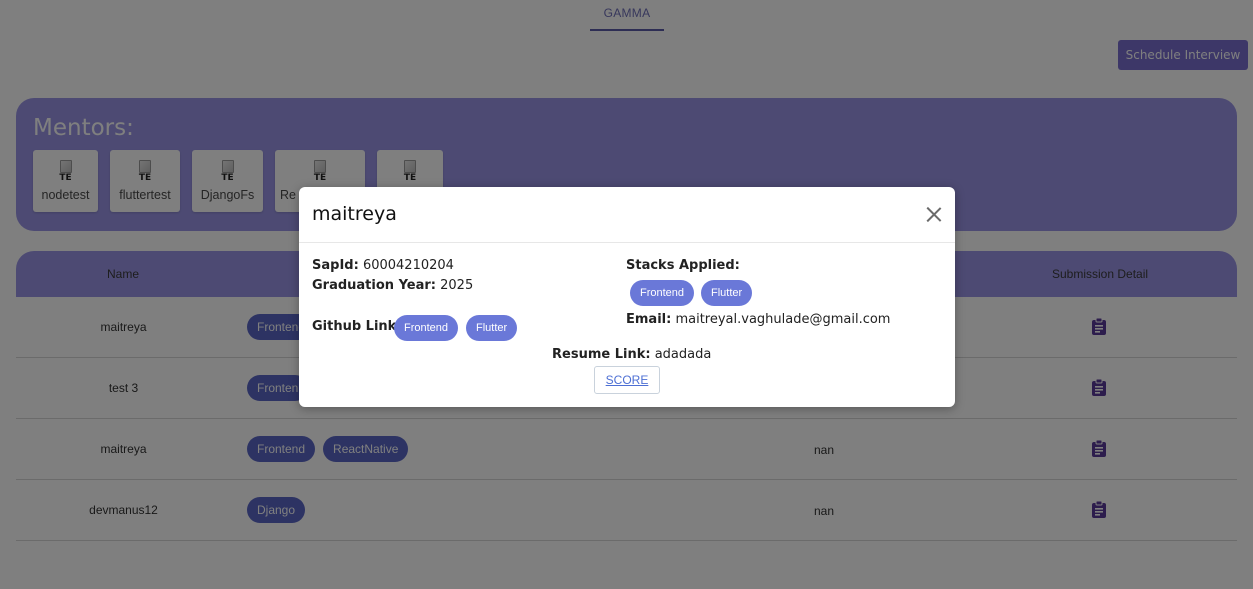 Image resolution: width=1253 pixels, height=589 pixels. I want to click on email-line: Email: maitreyal.vaghulade@gmail.com, so click(758, 319).